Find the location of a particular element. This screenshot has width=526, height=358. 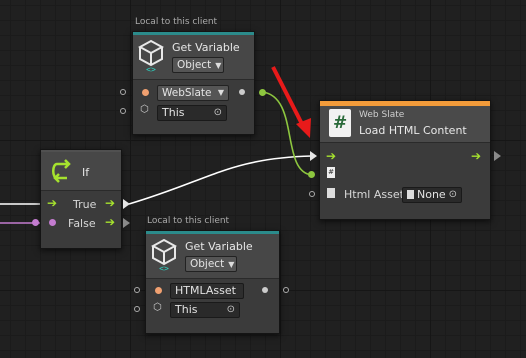

hash-small-icon: # is located at coordinates (331, 172).